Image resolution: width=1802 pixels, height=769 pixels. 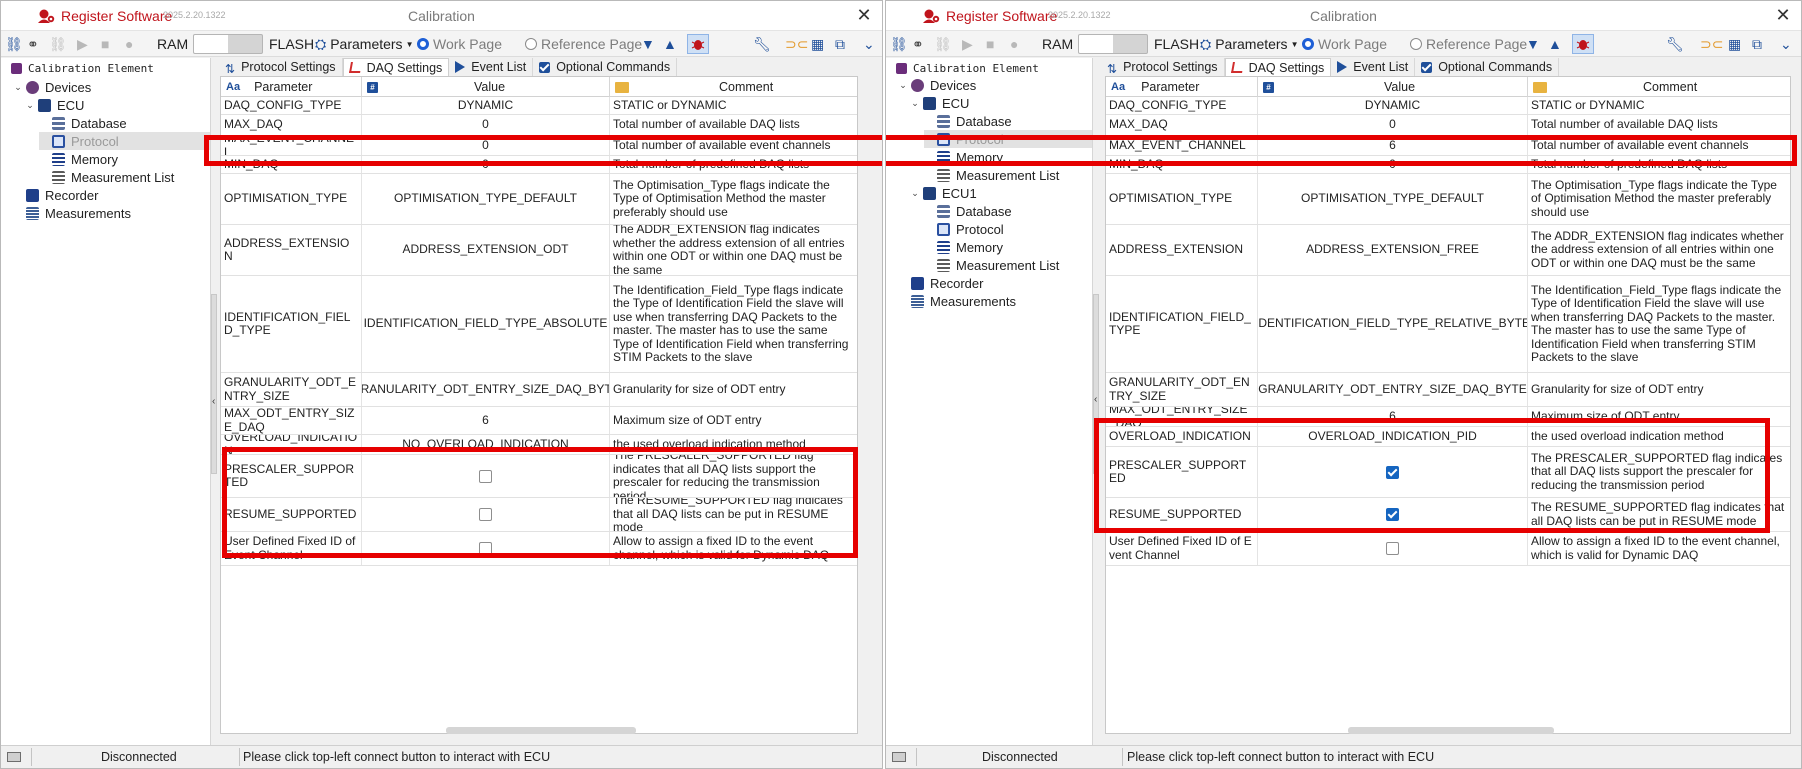 I want to click on value-cell: OVERLOAD_INDICATION_PID, so click(x=1393, y=436).